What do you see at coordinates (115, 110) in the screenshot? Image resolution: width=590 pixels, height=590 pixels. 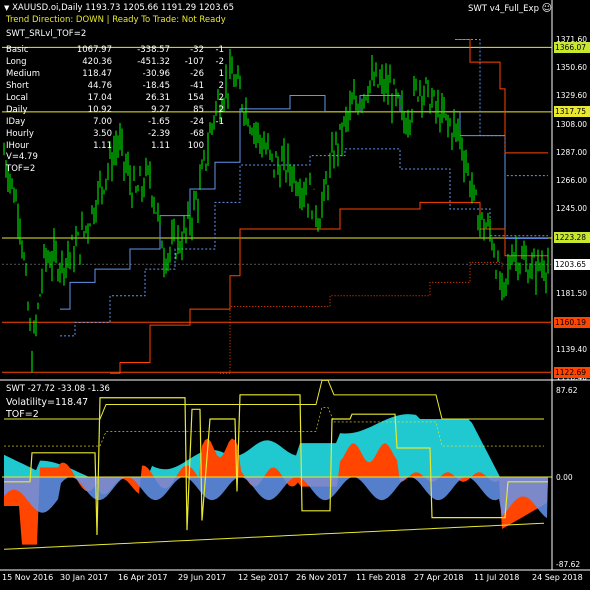 I see `level-row: Daily 10.92 9.27 85 2` at bounding box center [115, 110].